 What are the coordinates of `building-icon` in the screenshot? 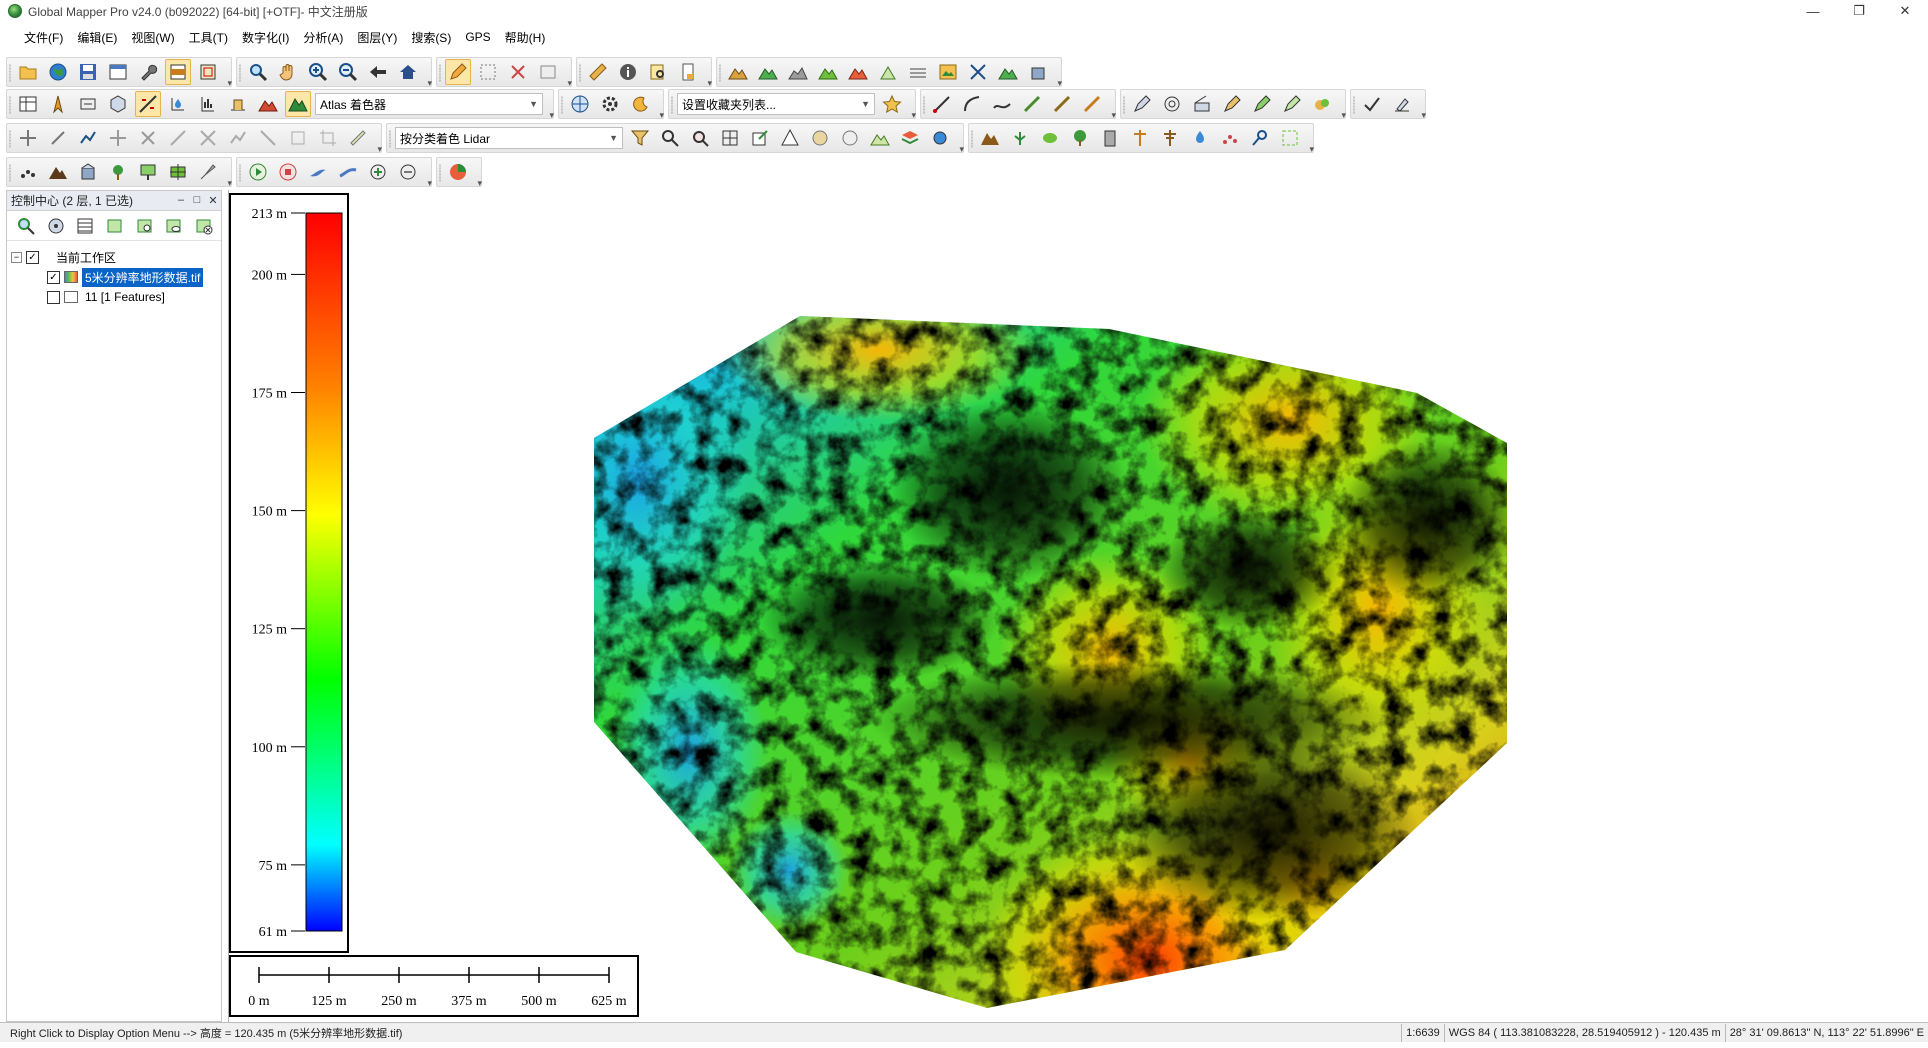 It's located at (1110, 138).